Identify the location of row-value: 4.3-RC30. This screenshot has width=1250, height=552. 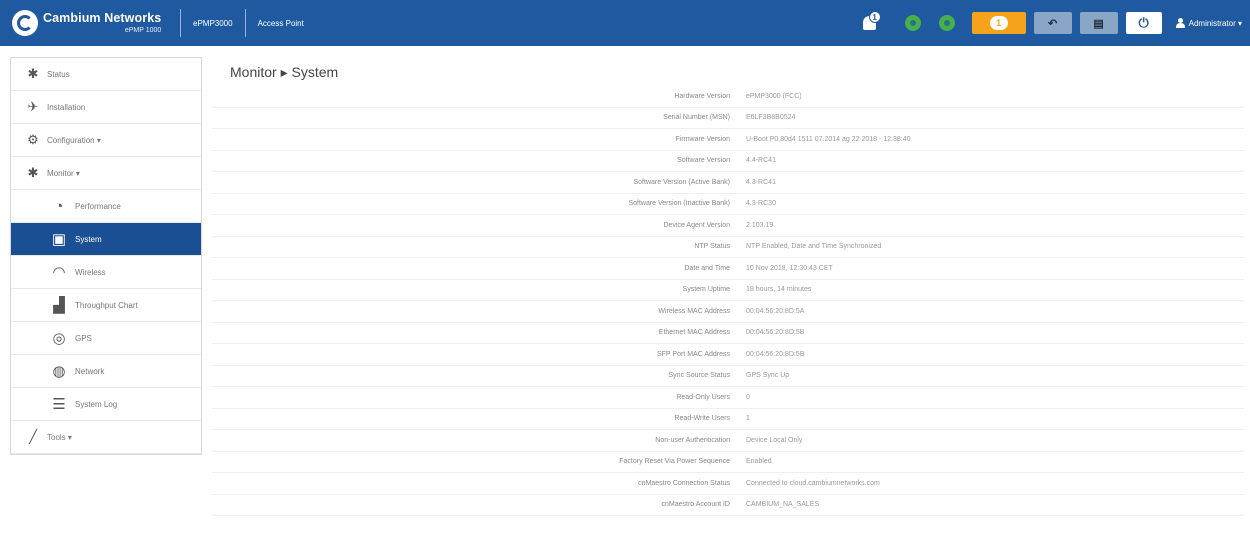
(761, 204).